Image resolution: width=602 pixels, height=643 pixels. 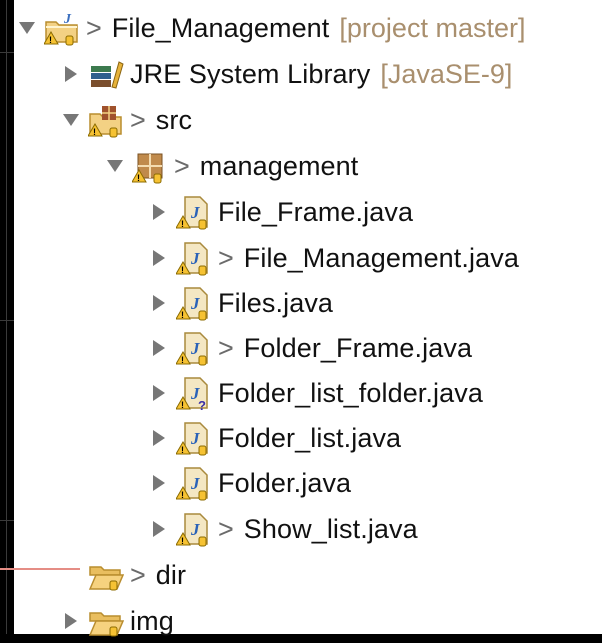 What do you see at coordinates (330, 528) in the screenshot?
I see `file-name: Show_list.java` at bounding box center [330, 528].